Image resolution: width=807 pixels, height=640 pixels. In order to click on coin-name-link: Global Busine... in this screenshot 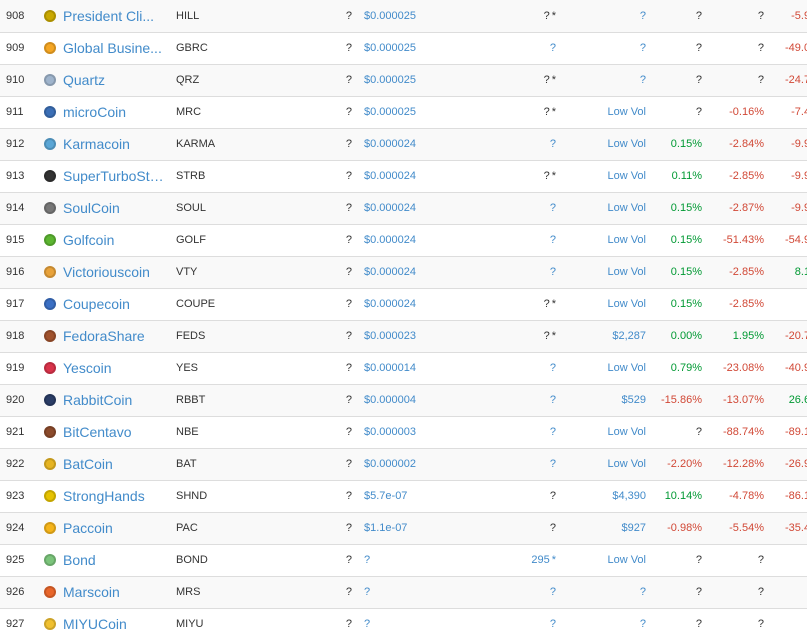, I will do `click(112, 48)`.